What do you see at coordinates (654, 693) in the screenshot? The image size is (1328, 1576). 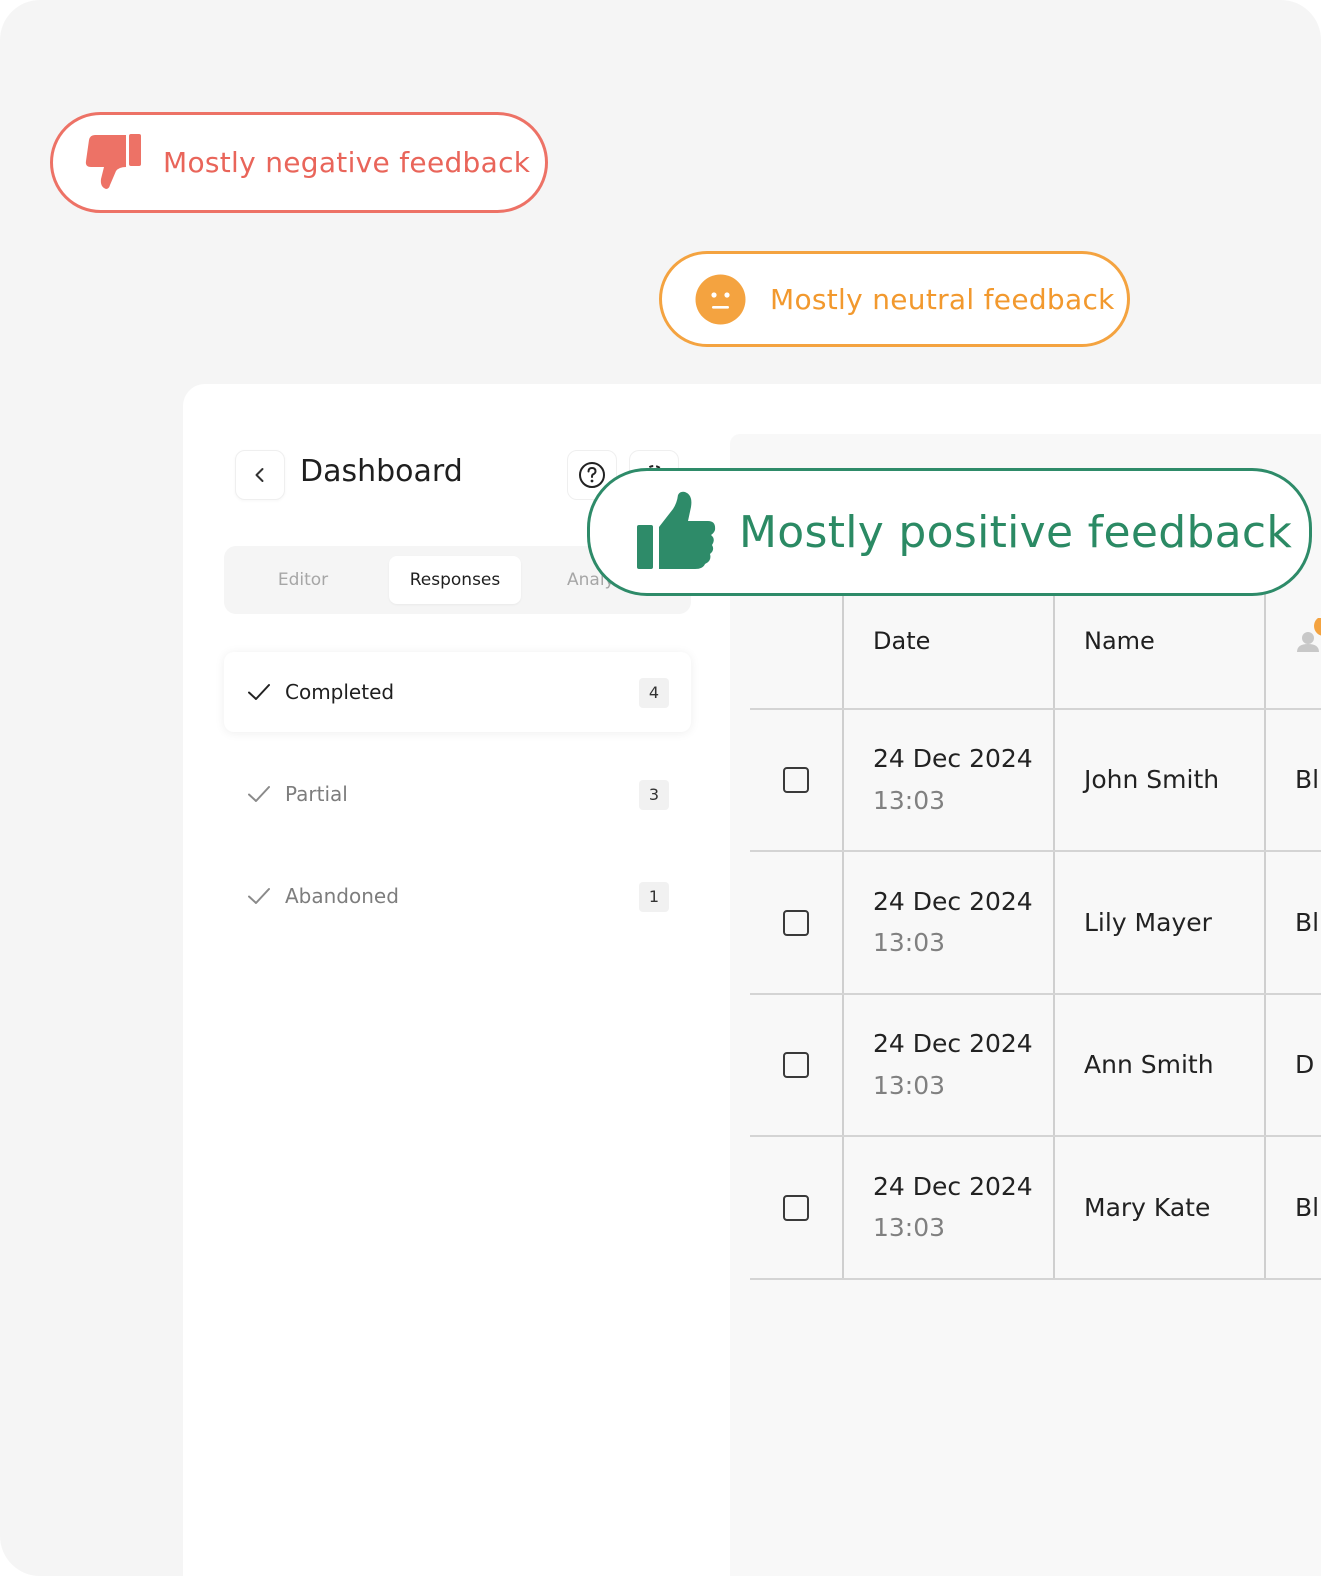 I see `status-count: 4` at bounding box center [654, 693].